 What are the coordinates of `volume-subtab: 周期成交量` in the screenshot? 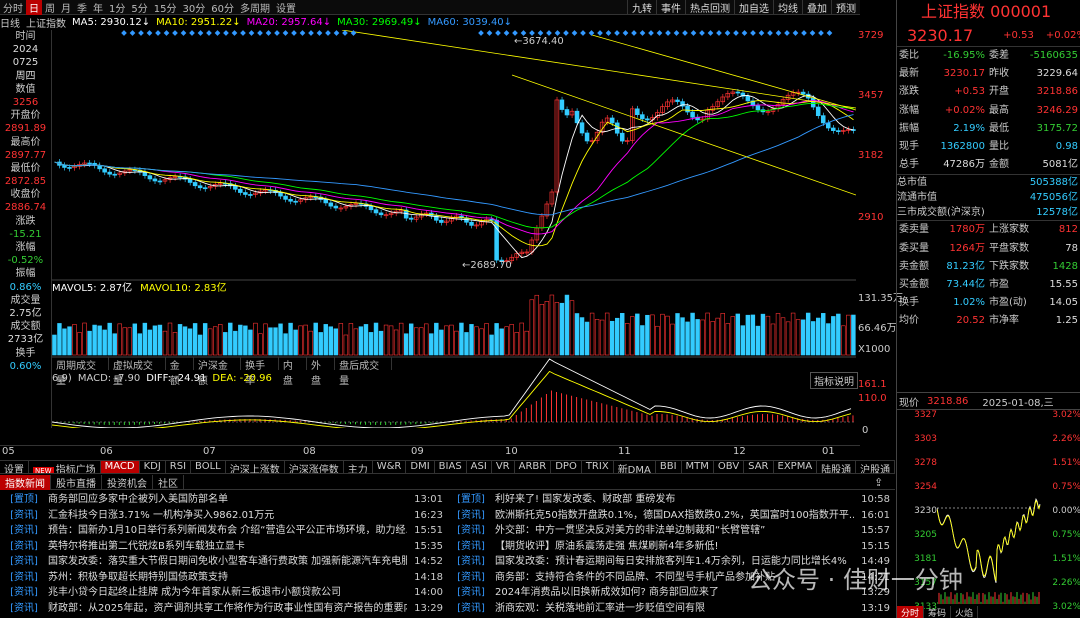 It's located at (80, 372).